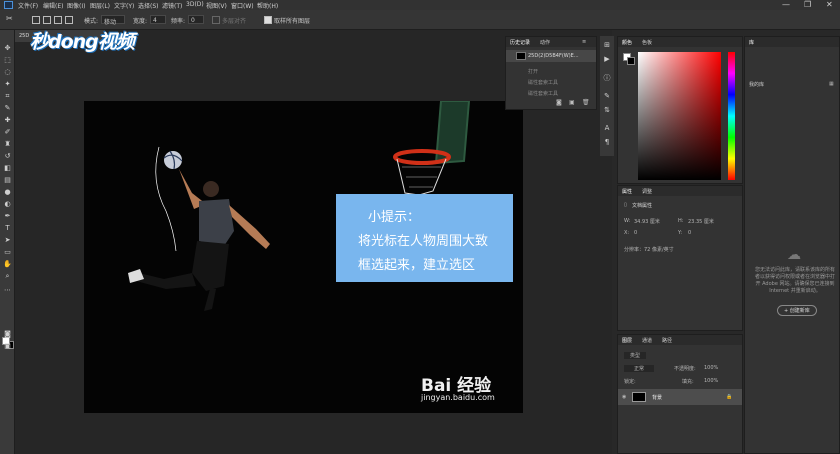  I want to click on y-label: Y:, so click(680, 233).